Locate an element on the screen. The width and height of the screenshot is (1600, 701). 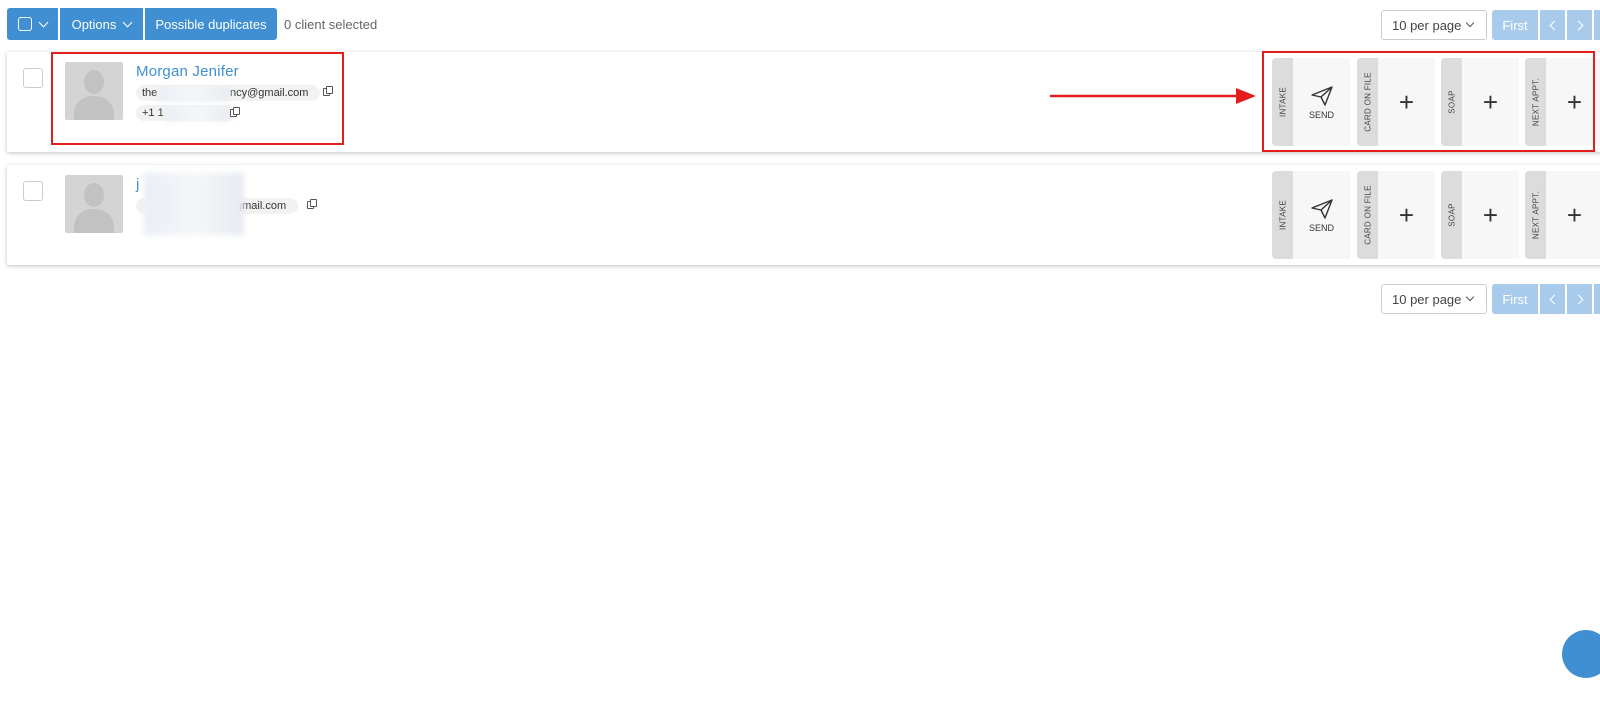
add-soap-button: + is located at coordinates (1490, 215).